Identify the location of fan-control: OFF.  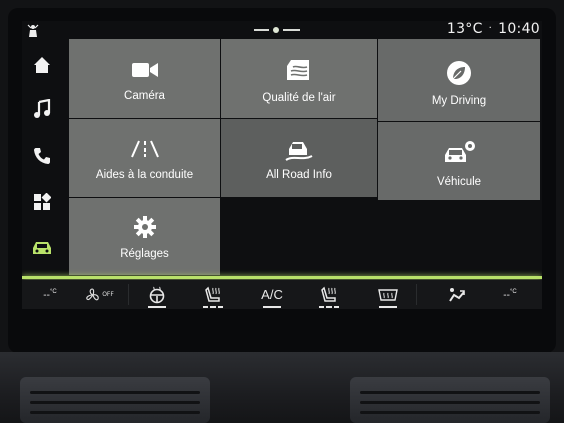
(100, 294).